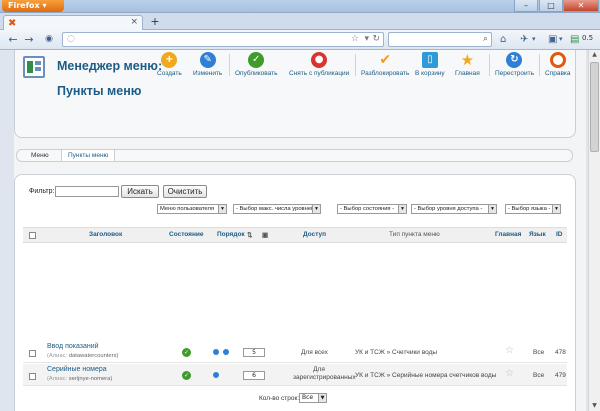  I want to click on back-icon: ←, so click(13, 39).